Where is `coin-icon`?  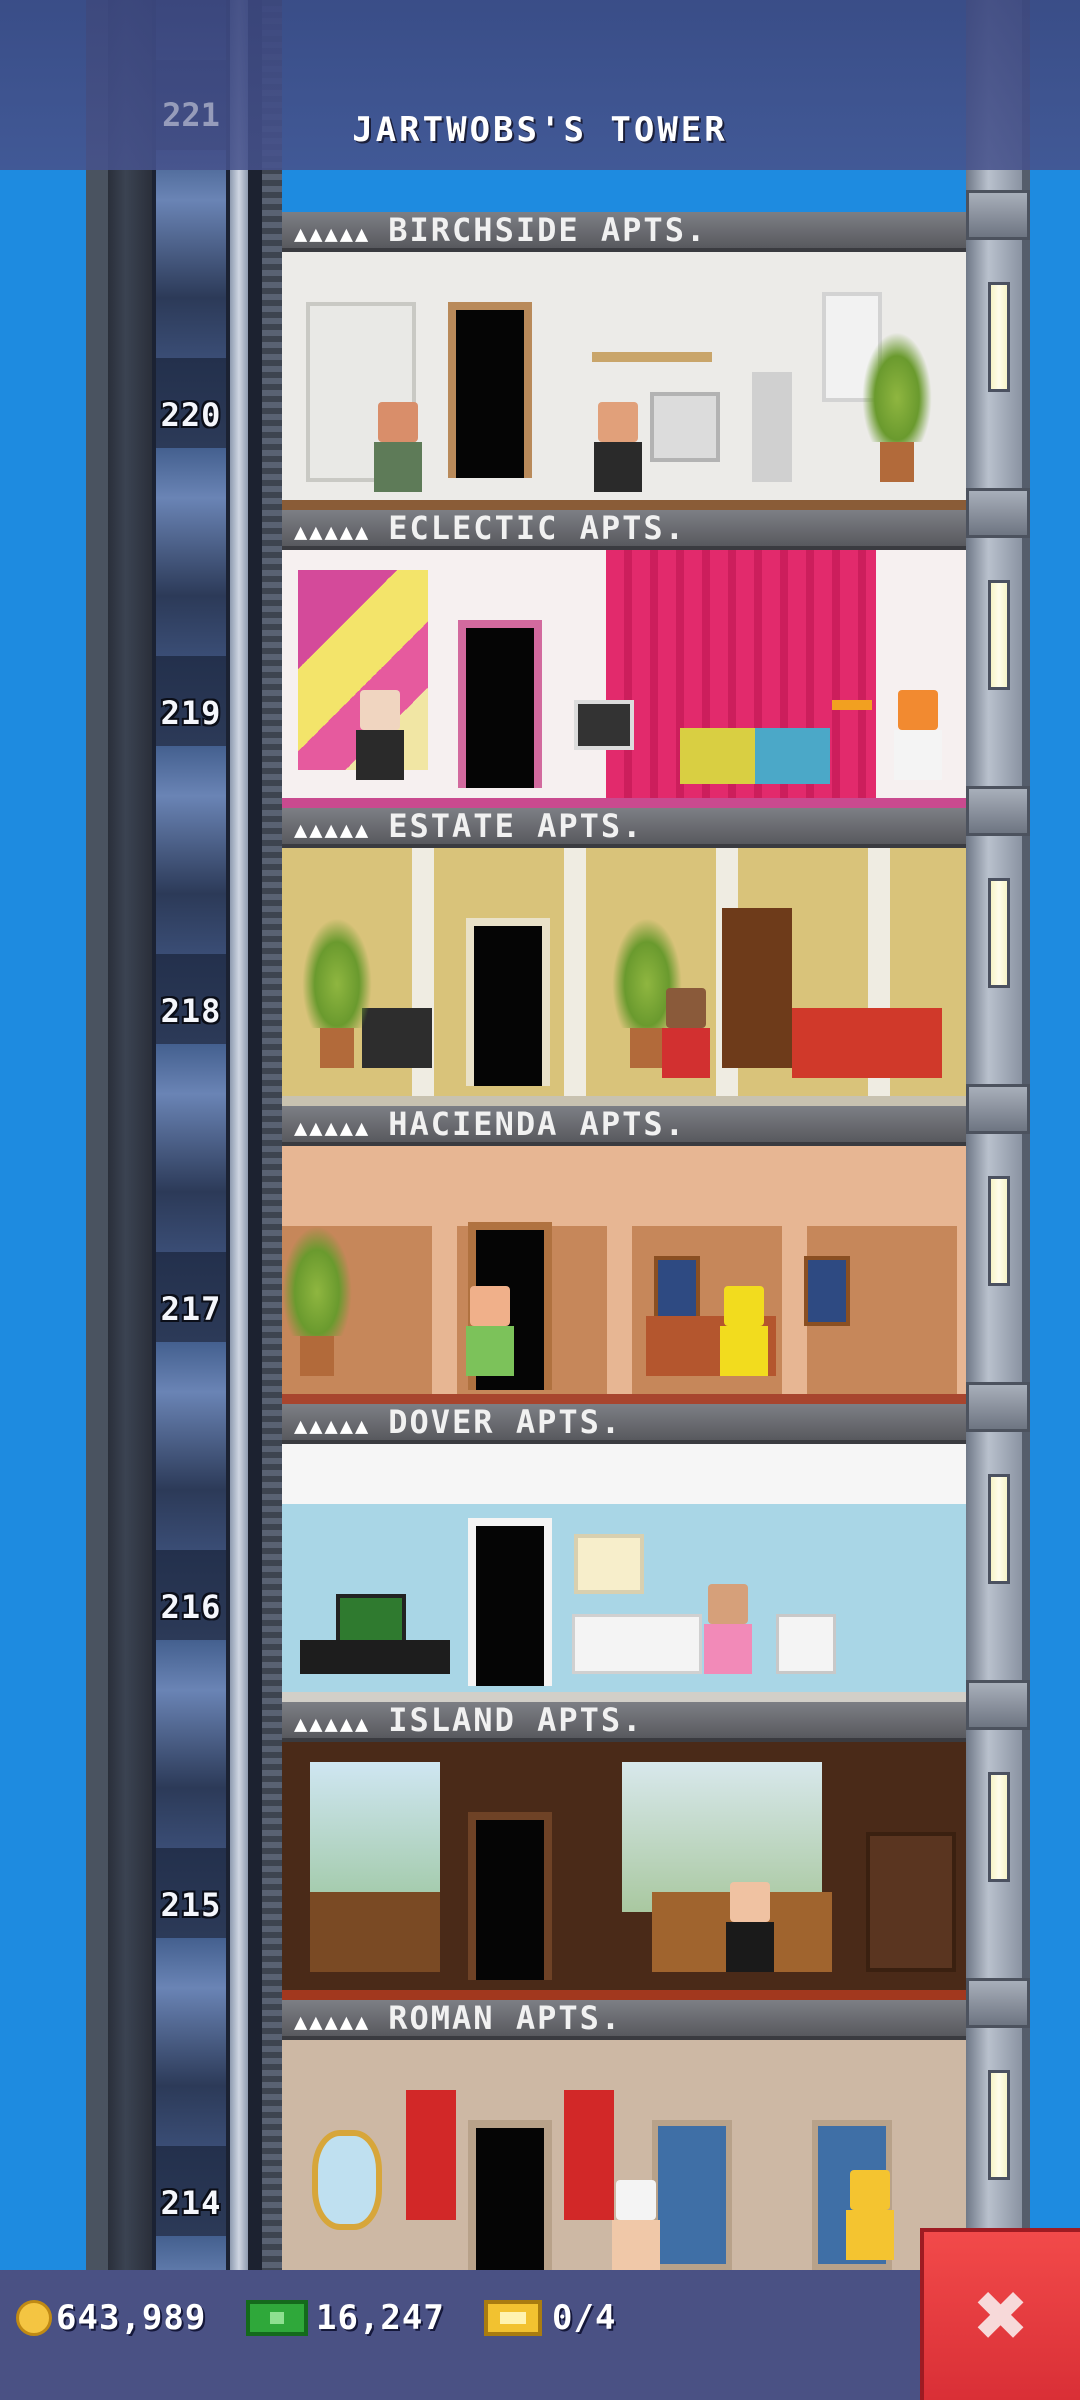
coin-icon is located at coordinates (34, 2318).